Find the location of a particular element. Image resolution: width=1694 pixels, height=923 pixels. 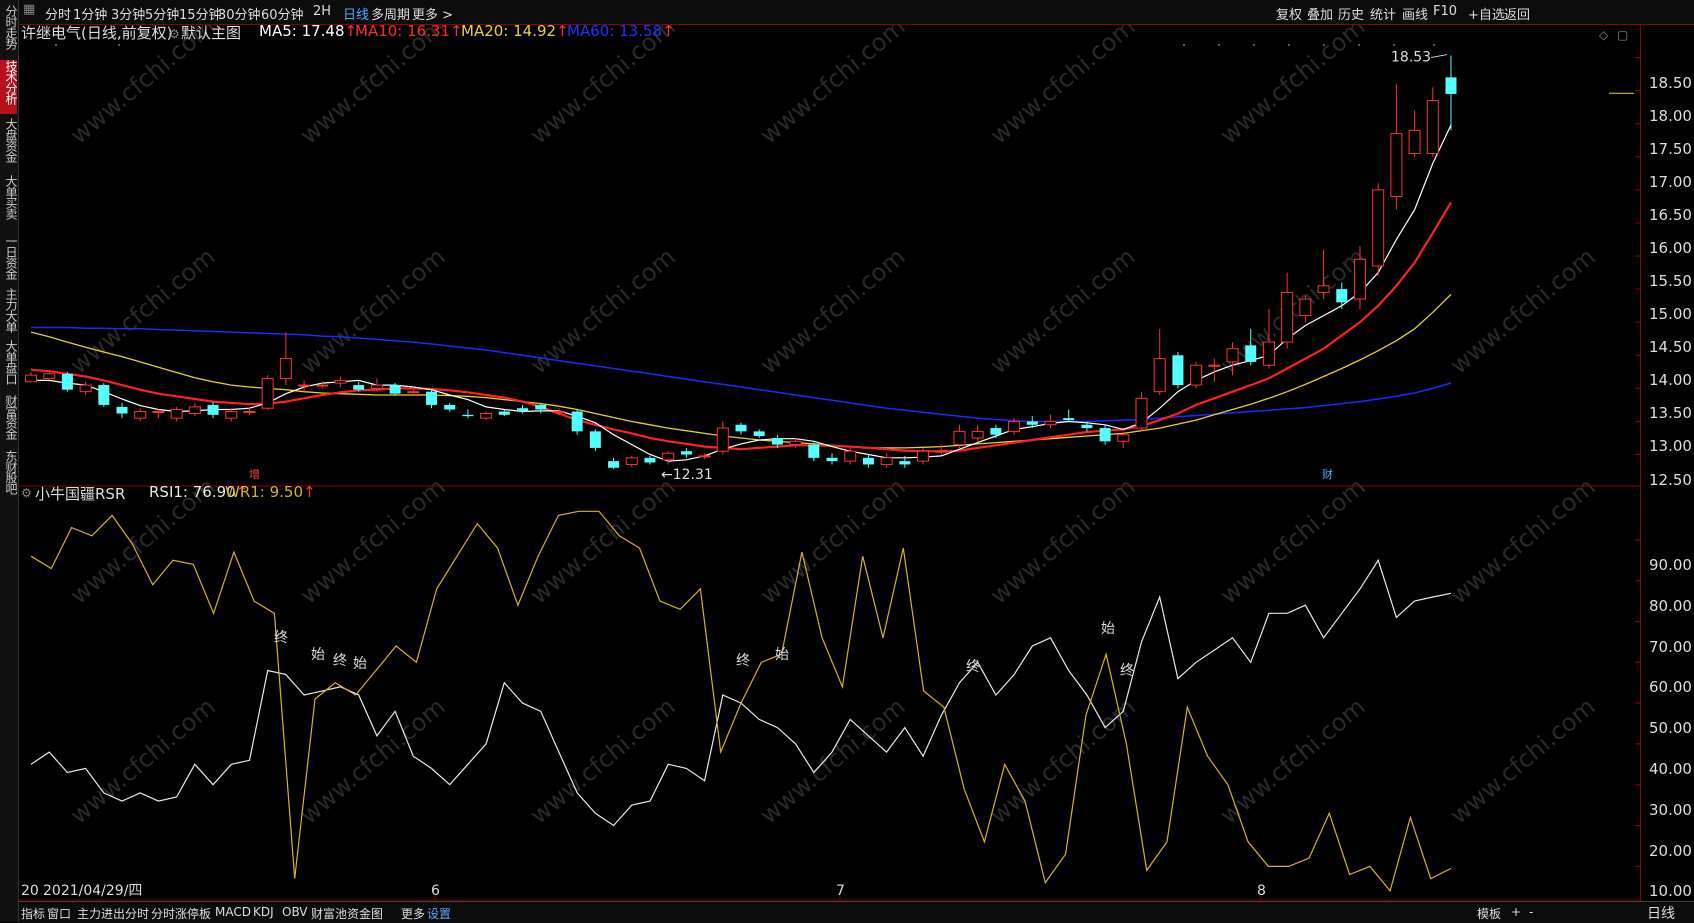

bottom-tab-0: 指标 is located at coordinates (33, 913).